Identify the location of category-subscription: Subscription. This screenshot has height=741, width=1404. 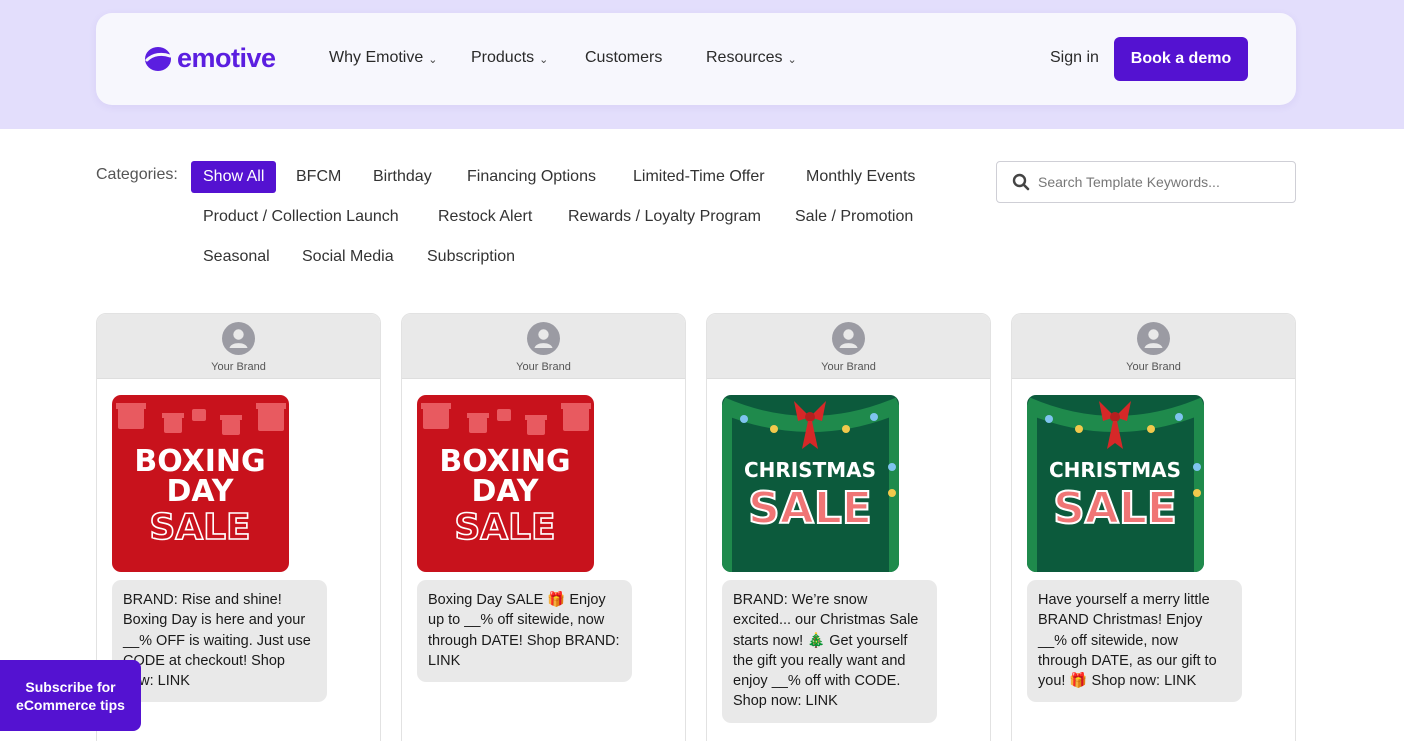
(471, 257).